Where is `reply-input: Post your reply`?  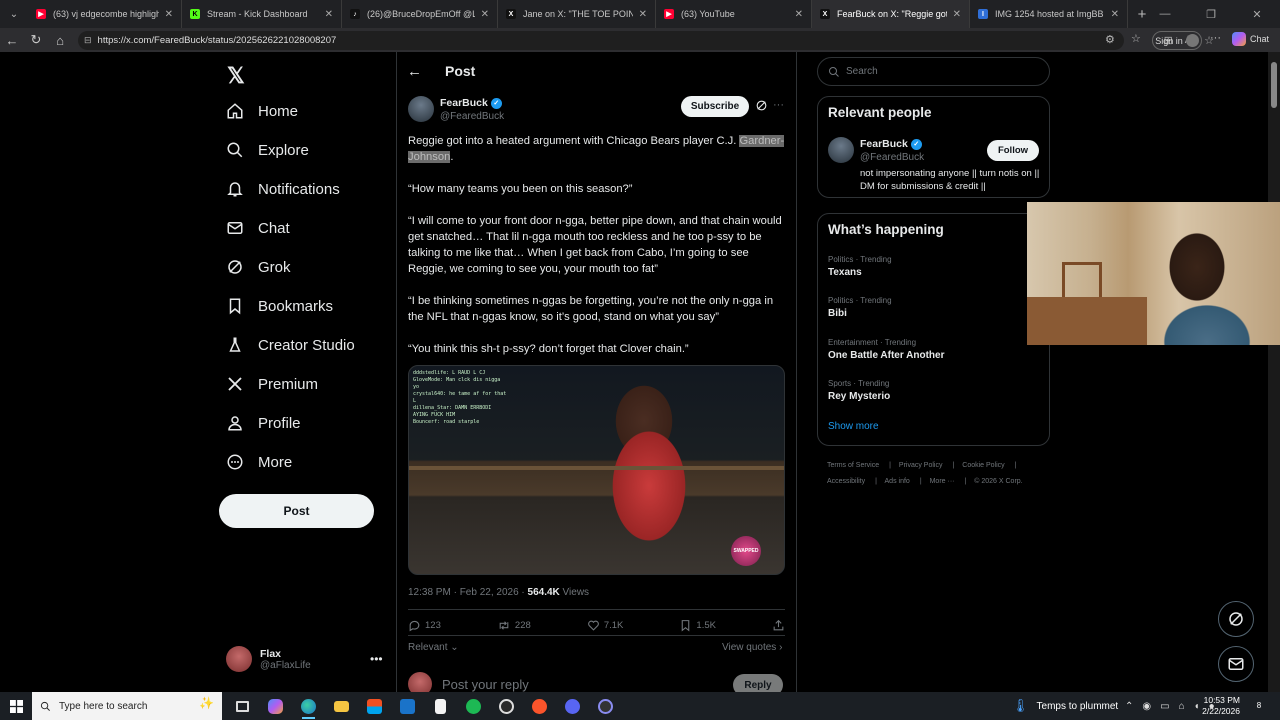
reply-input: Post your reply is located at coordinates (485, 684).